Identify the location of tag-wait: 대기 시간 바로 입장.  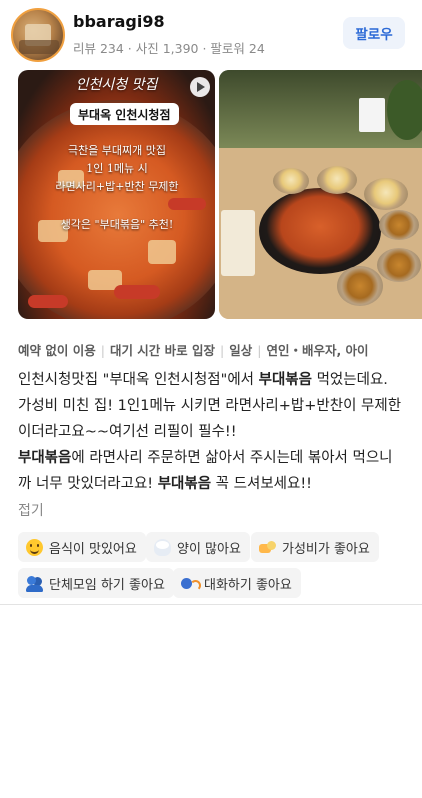
(162, 350).